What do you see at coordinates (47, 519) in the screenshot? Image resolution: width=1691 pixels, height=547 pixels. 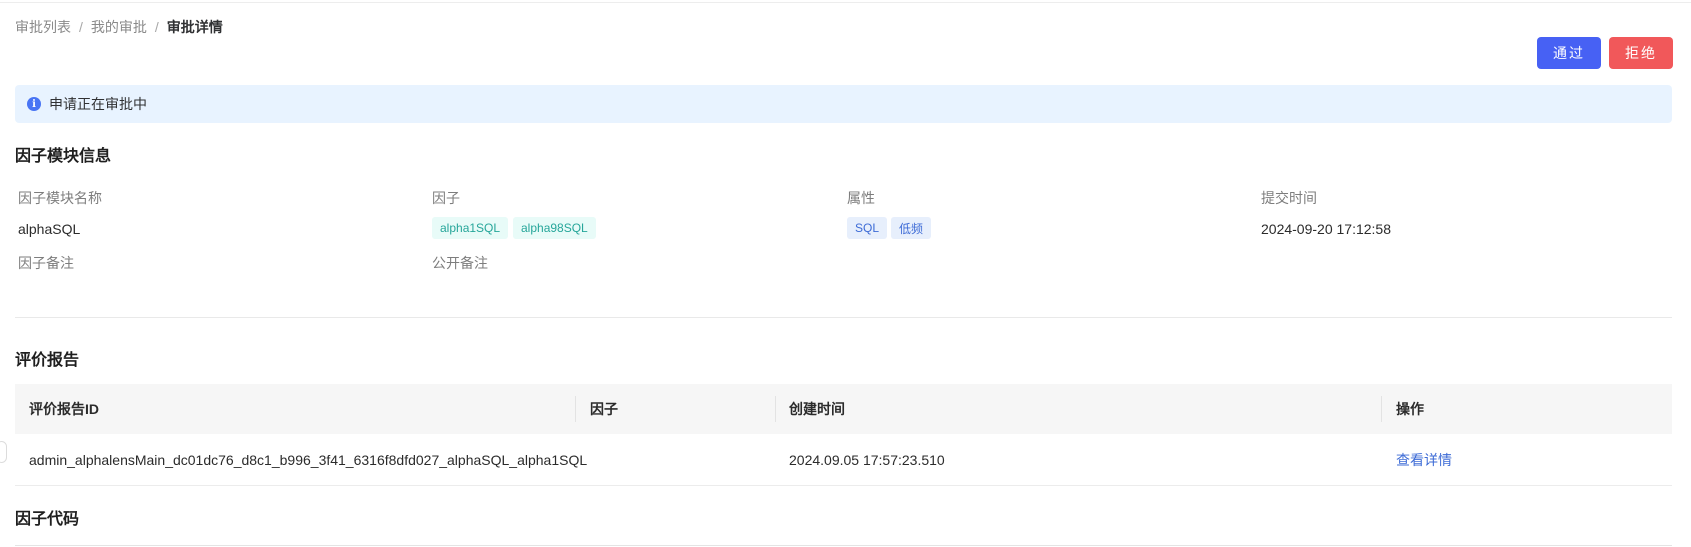 I see `factor-code-title: 因子代码` at bounding box center [47, 519].